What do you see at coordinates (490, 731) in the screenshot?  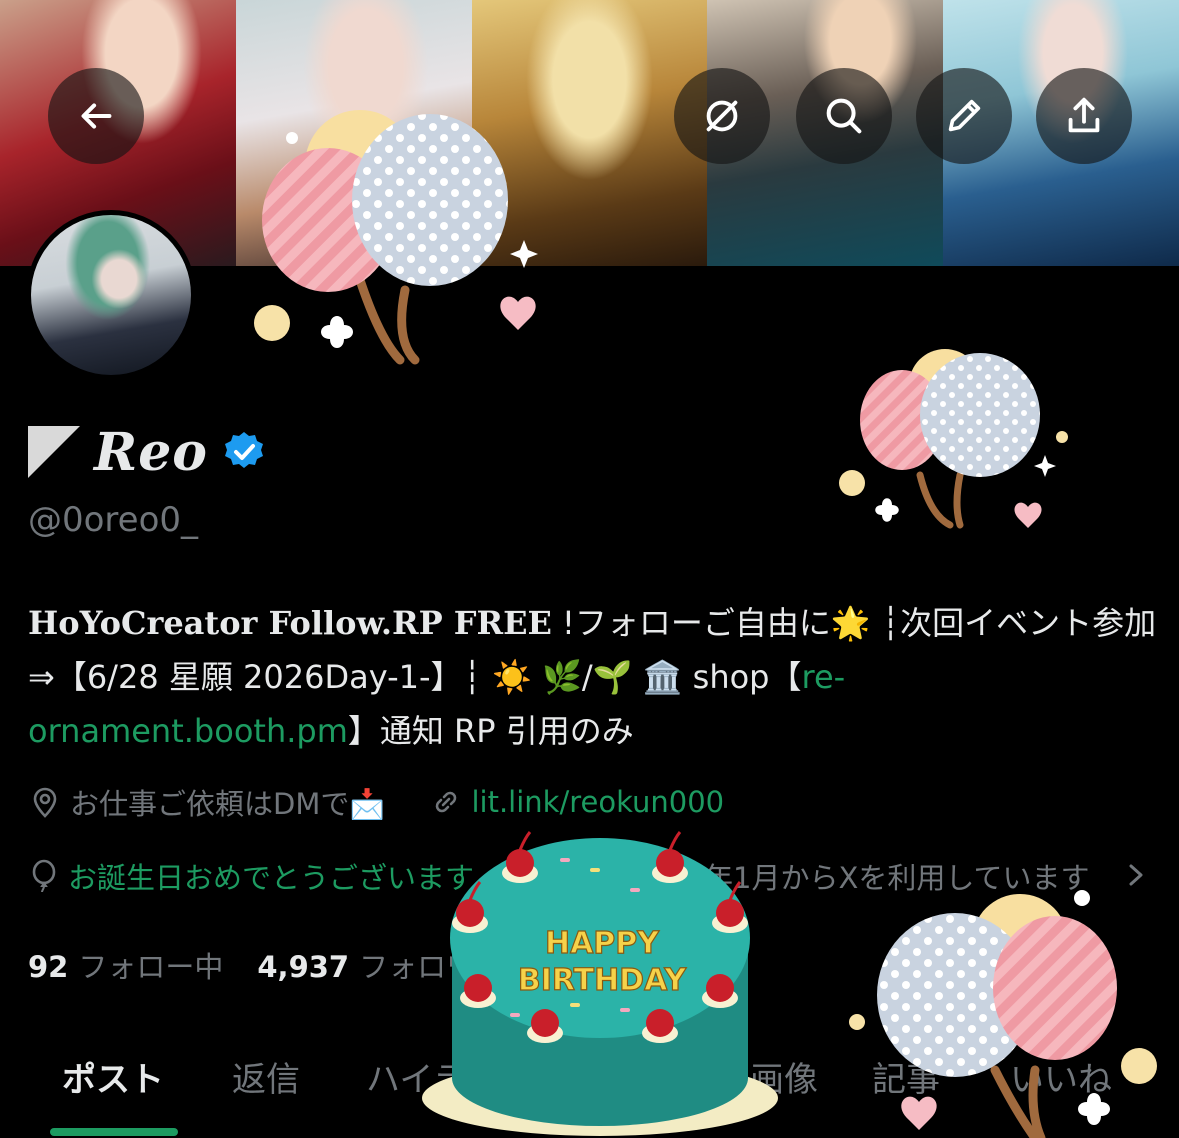 I see `bio-part-3: 】通知 RP 引用のみ` at bounding box center [490, 731].